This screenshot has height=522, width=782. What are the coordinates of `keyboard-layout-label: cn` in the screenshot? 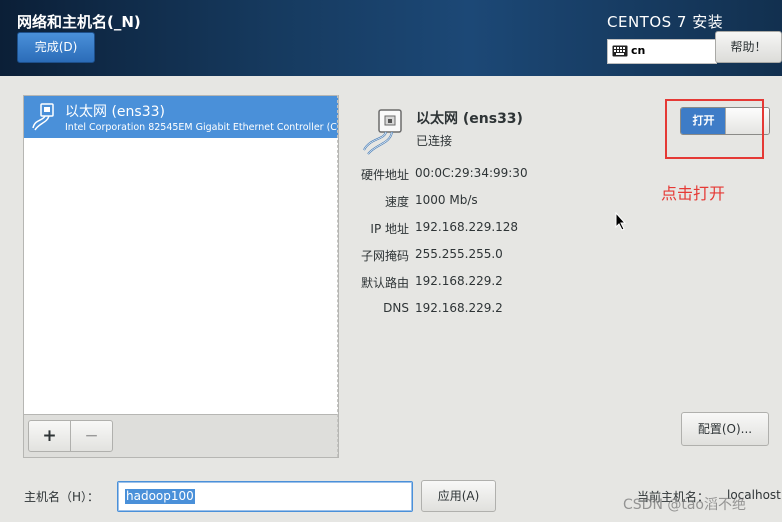 It's located at (638, 50).